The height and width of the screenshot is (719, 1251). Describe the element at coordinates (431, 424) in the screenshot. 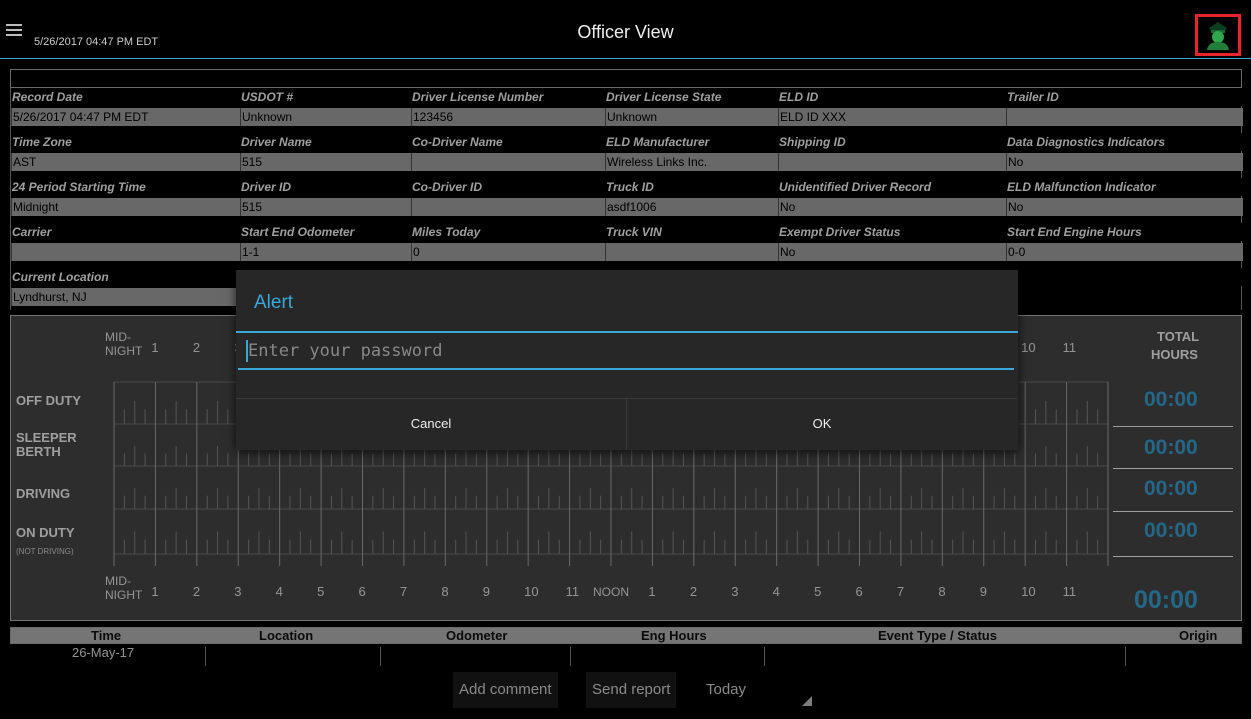

I see `cancel-button: Cancel` at that location.